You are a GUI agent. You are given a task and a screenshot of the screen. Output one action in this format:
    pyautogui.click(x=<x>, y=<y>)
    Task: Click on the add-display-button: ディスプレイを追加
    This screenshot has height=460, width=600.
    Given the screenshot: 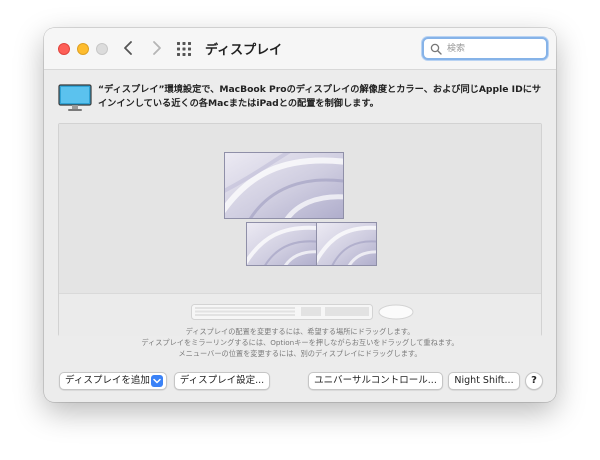 What is the action you would take?
    pyautogui.click(x=113, y=381)
    